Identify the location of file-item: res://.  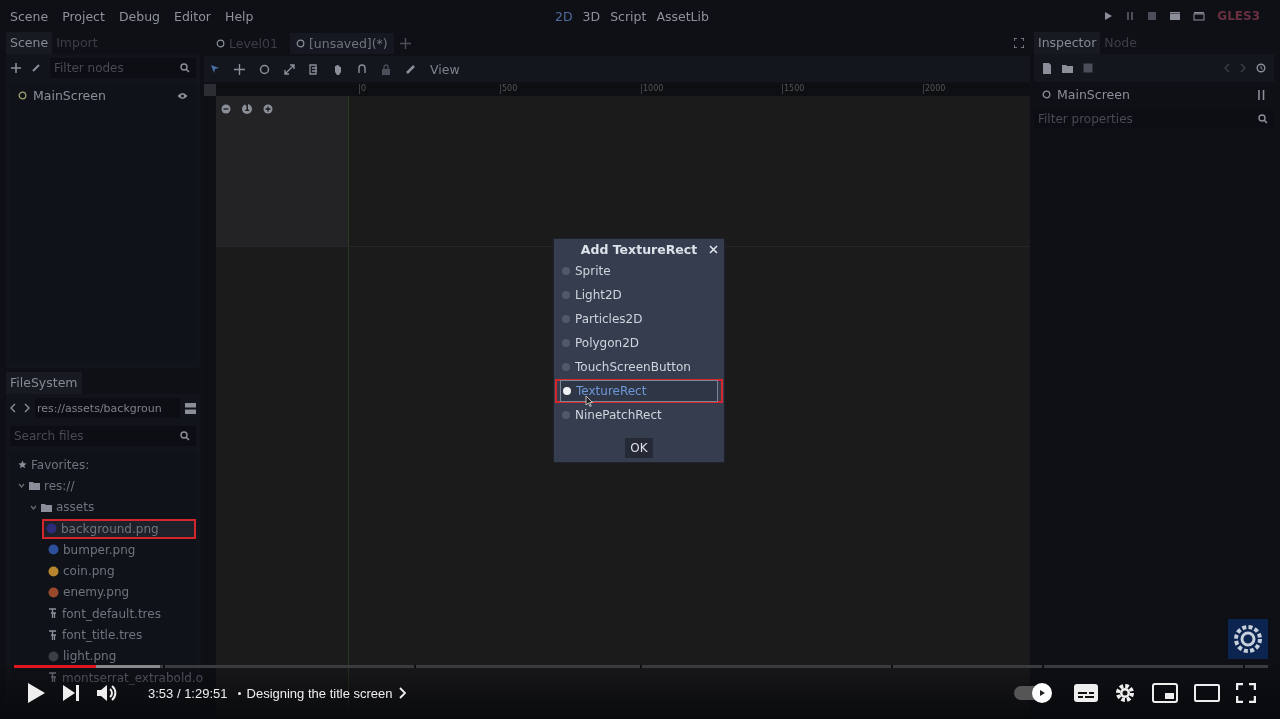
(59, 485).